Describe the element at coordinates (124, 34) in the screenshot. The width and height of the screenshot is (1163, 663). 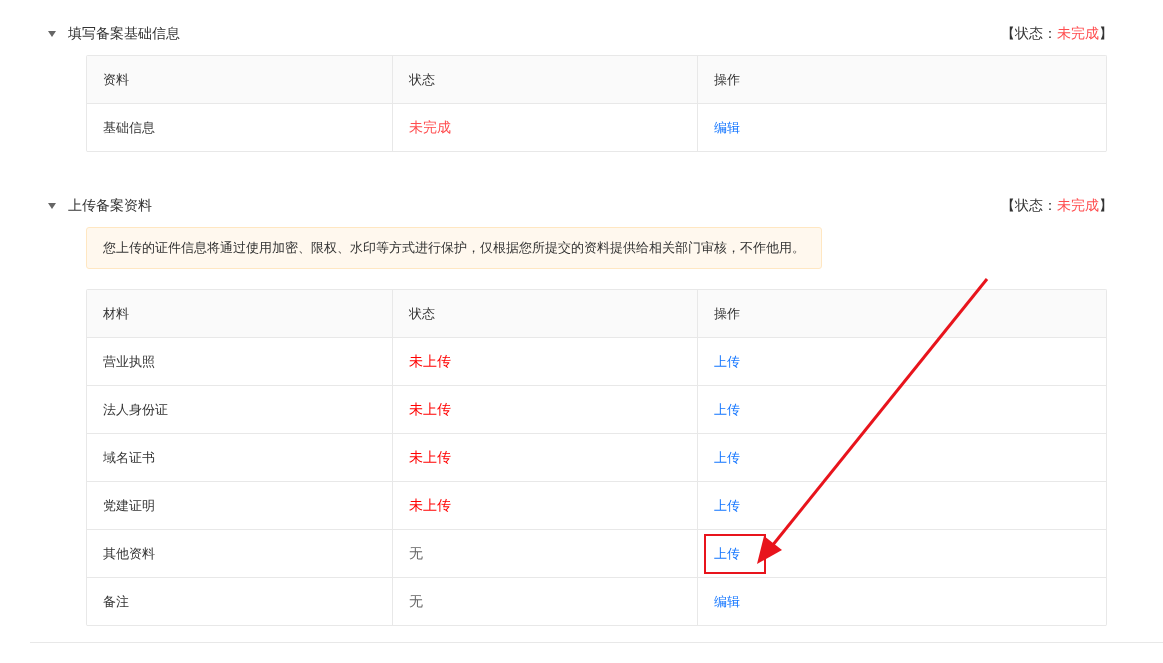
I see `section-title: 填写备案基础信息` at that location.